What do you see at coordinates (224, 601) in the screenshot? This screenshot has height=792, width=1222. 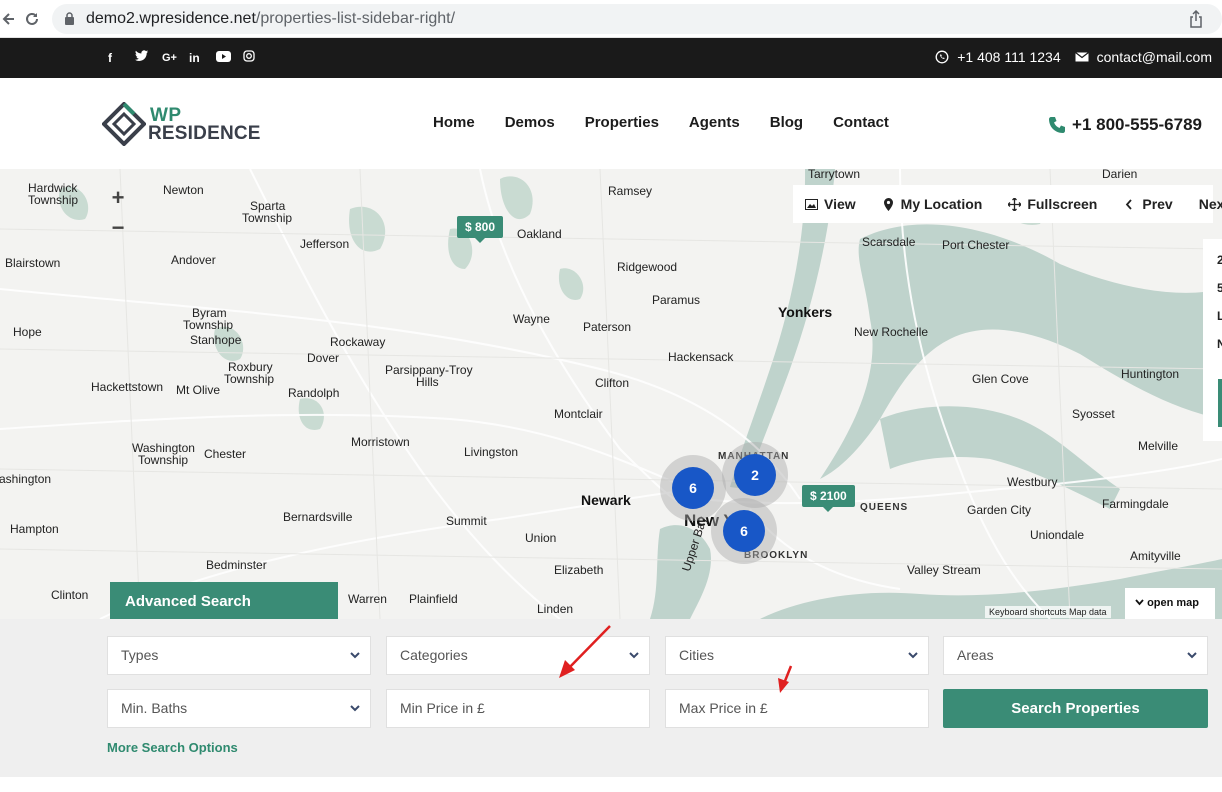 I see `advanced-search-tab: Advanced Search` at bounding box center [224, 601].